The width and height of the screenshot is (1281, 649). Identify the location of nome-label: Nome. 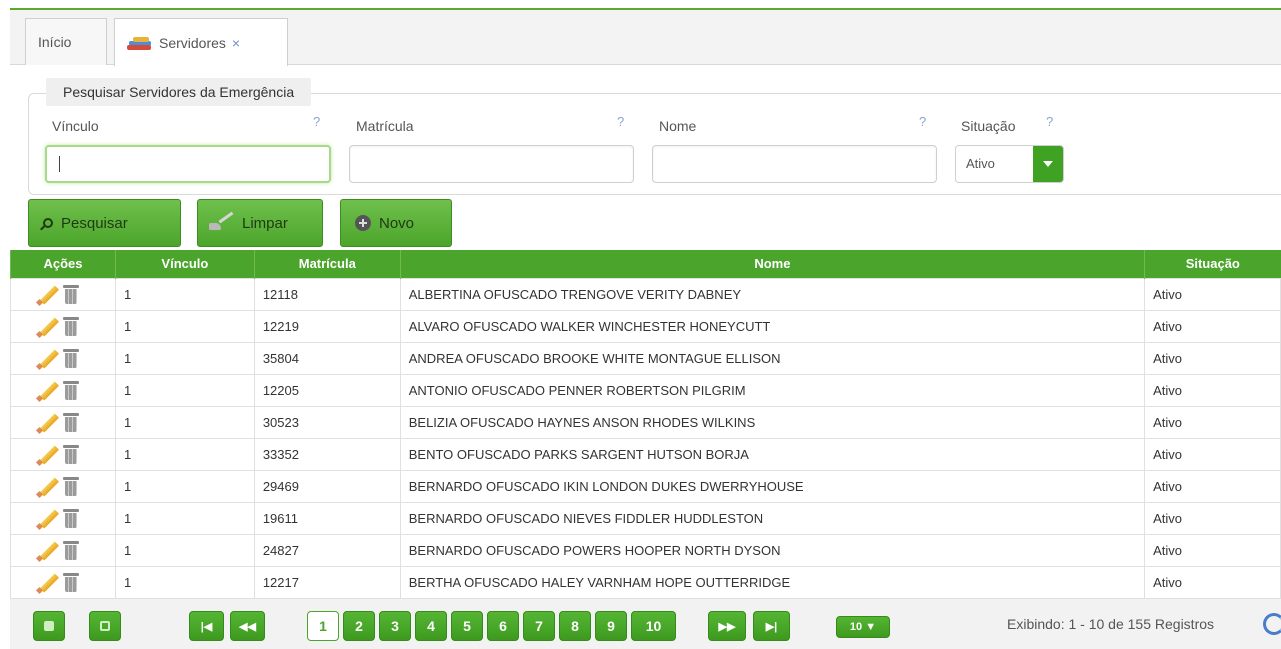
(678, 126).